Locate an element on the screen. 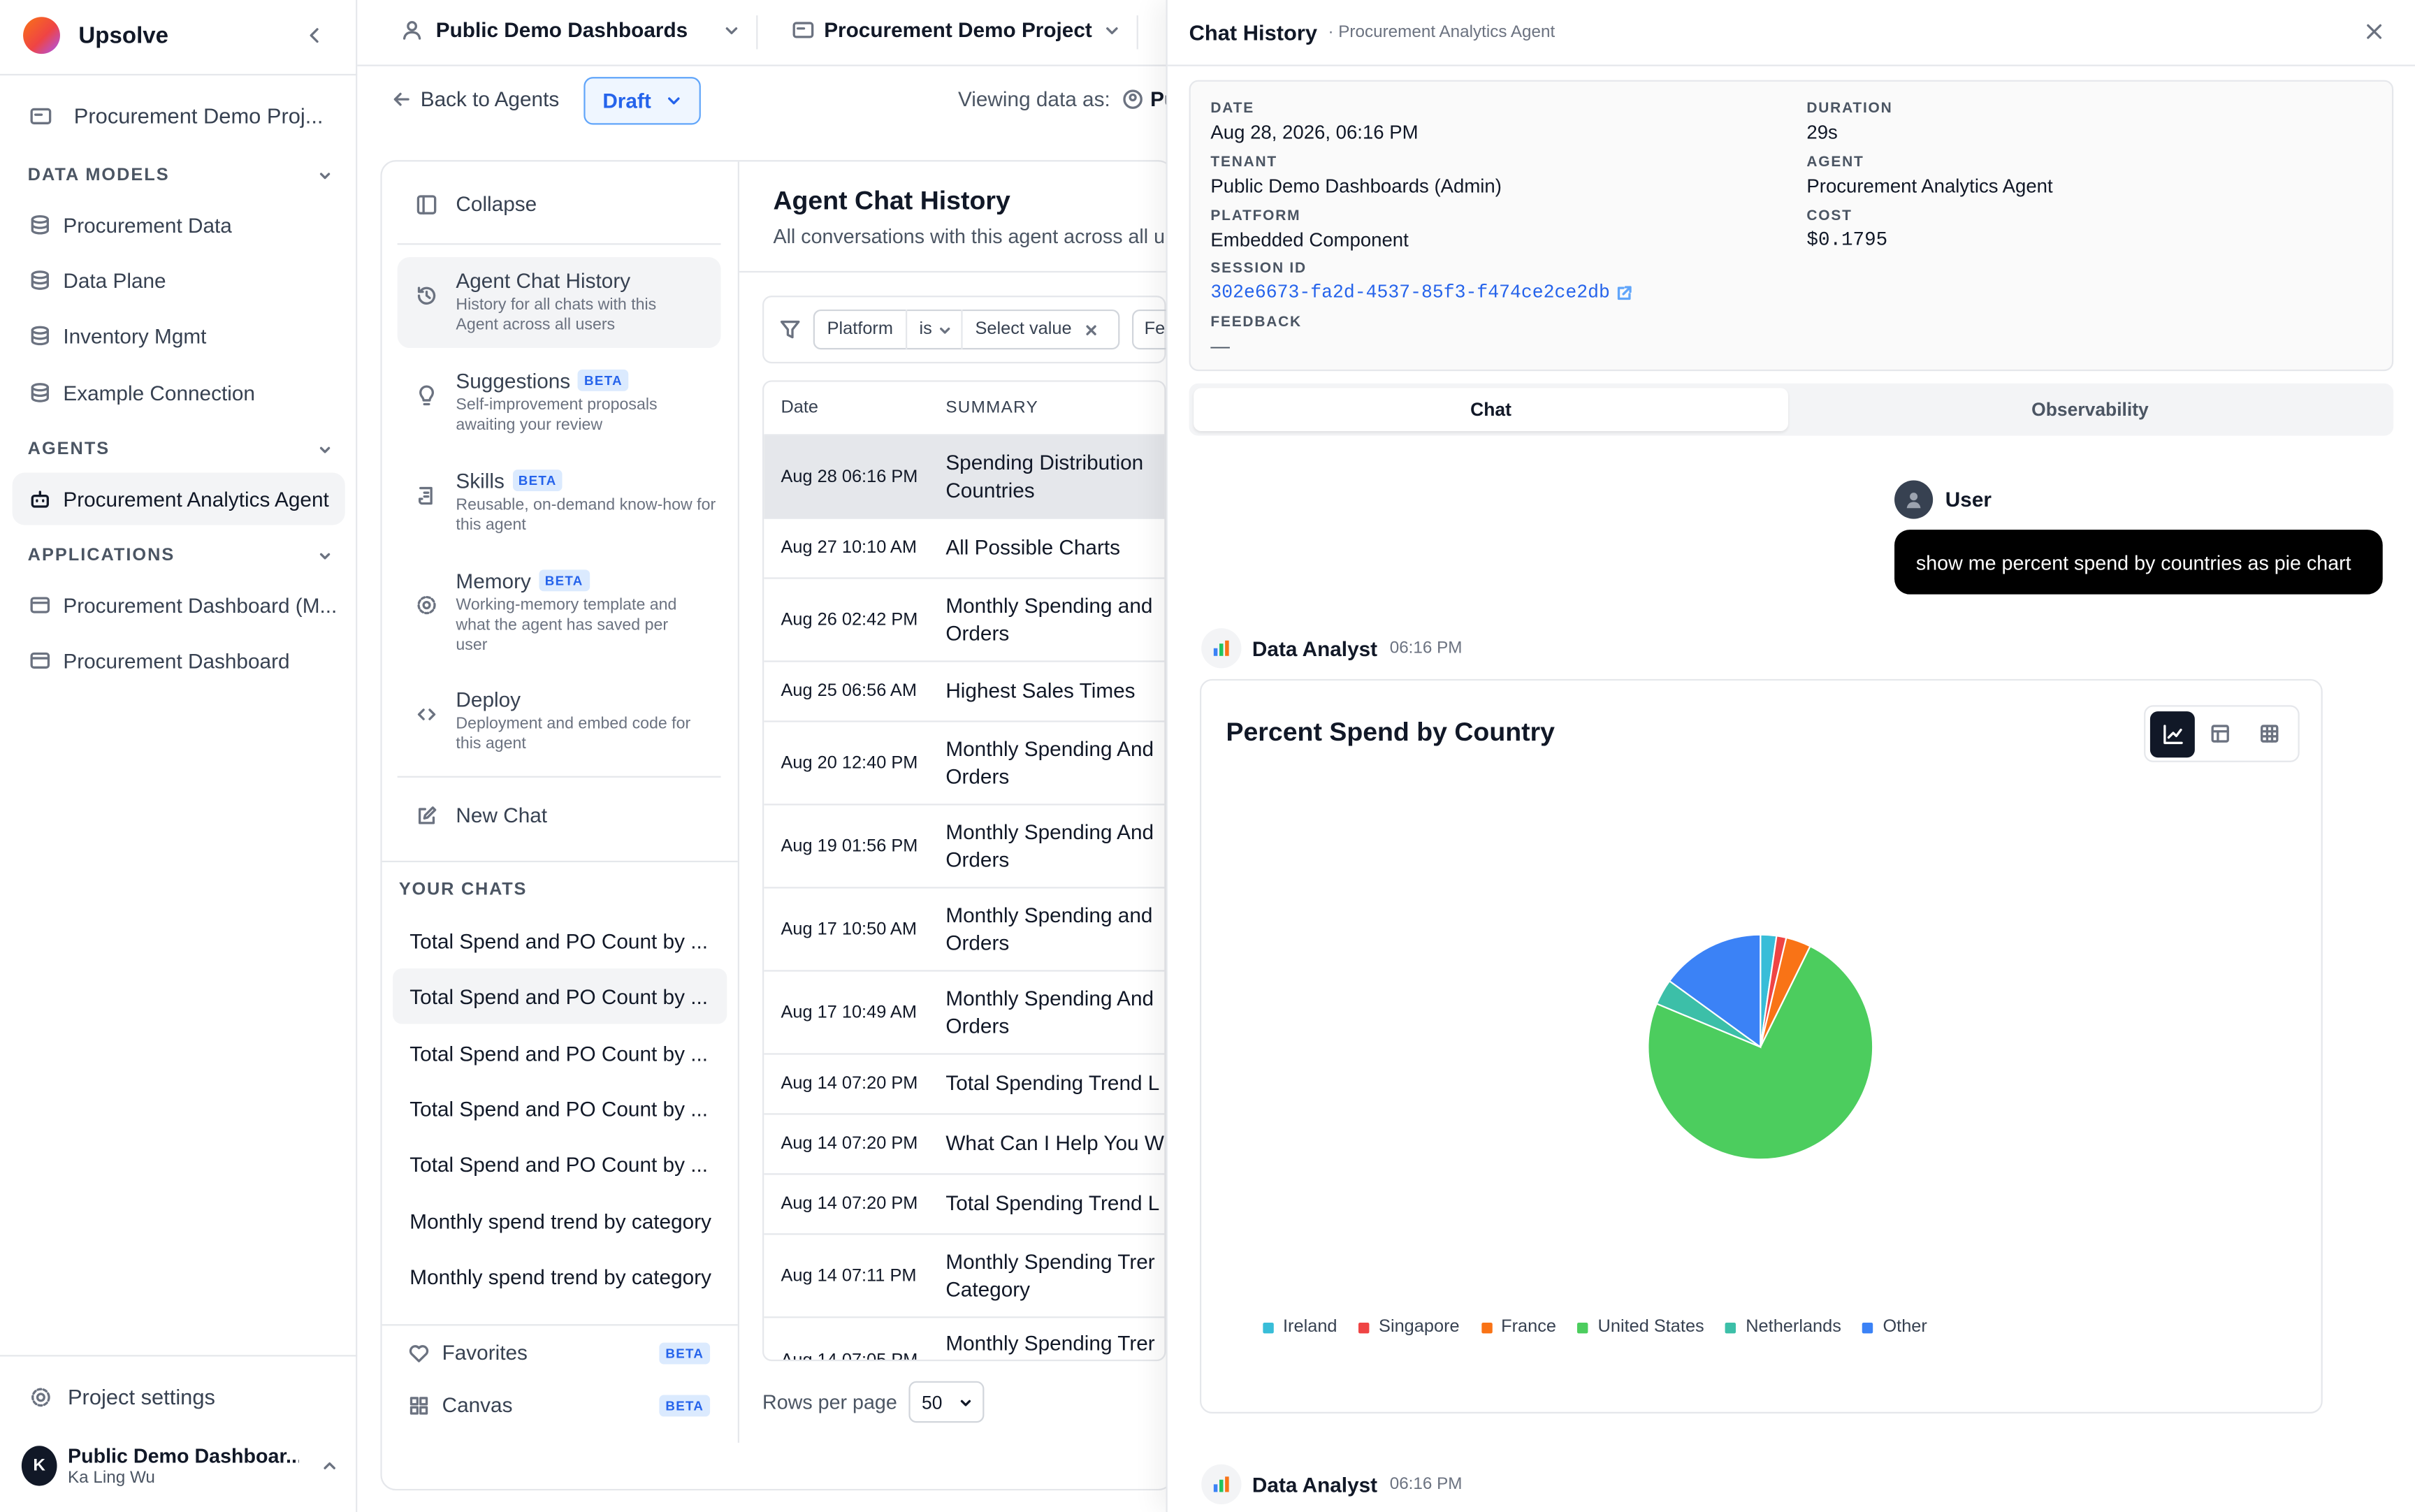  pagination: Rows per page 50 is located at coordinates (873, 1402).